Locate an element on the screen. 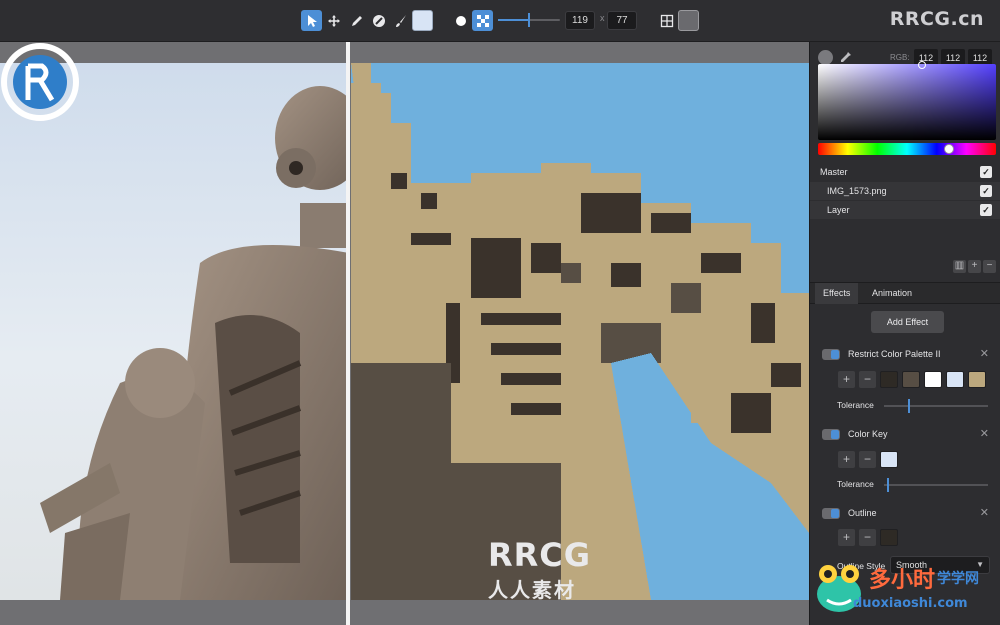 The width and height of the screenshot is (1000, 625). background-color-swatch is located at coordinates (688, 20).